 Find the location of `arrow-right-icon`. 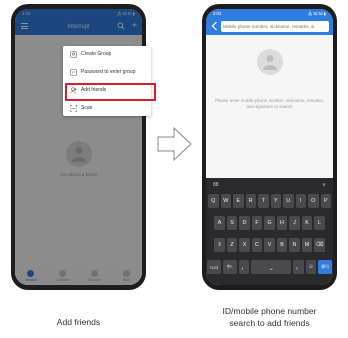

arrow-right-icon is located at coordinates (174, 144).